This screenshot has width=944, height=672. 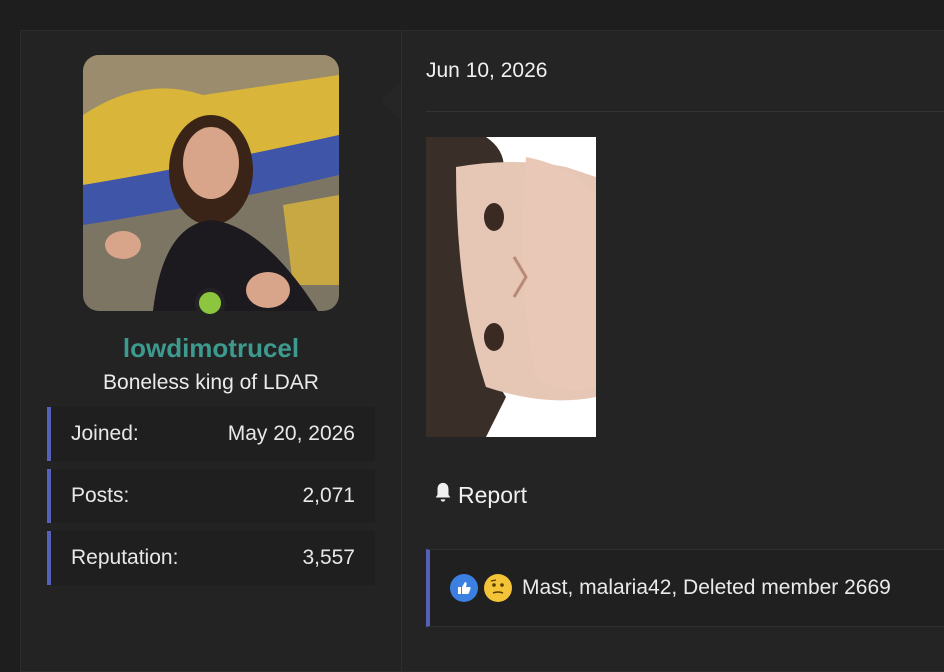 What do you see at coordinates (486, 71) in the screenshot?
I see `post-date: Jun 10, 2026` at bounding box center [486, 71].